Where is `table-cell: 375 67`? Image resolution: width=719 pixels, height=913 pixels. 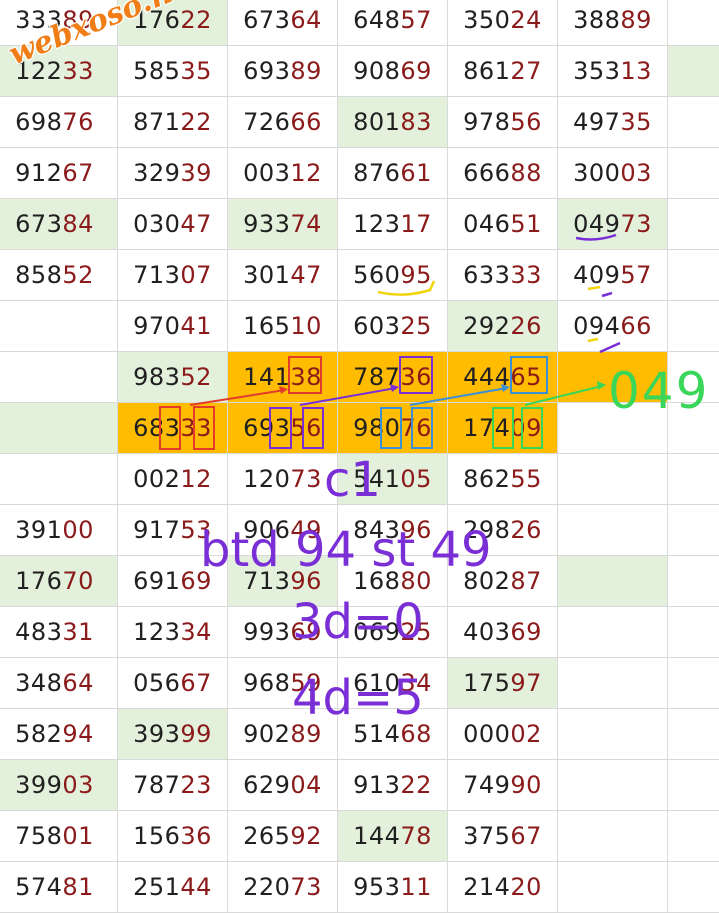
table-cell: 375 67 is located at coordinates (503, 836).